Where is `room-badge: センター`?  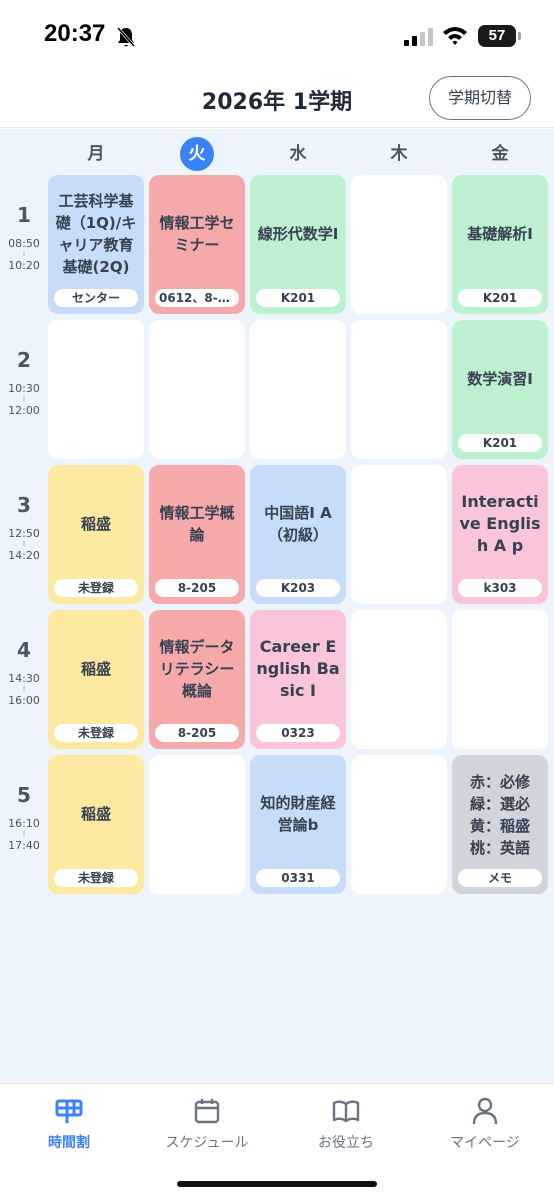
room-badge: センター is located at coordinates (96, 298).